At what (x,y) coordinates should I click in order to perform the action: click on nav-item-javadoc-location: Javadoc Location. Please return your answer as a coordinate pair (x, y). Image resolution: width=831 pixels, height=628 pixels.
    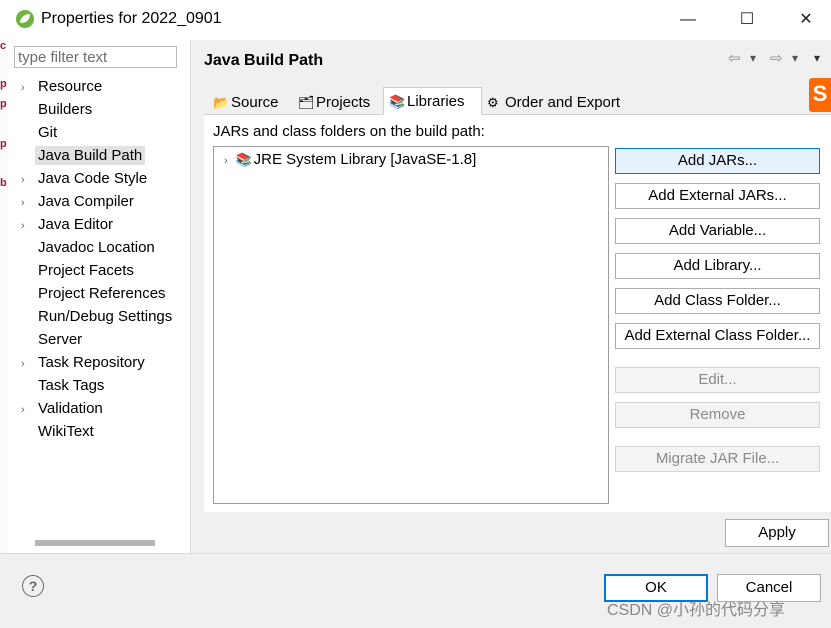
    Looking at the image, I should click on (88, 247).